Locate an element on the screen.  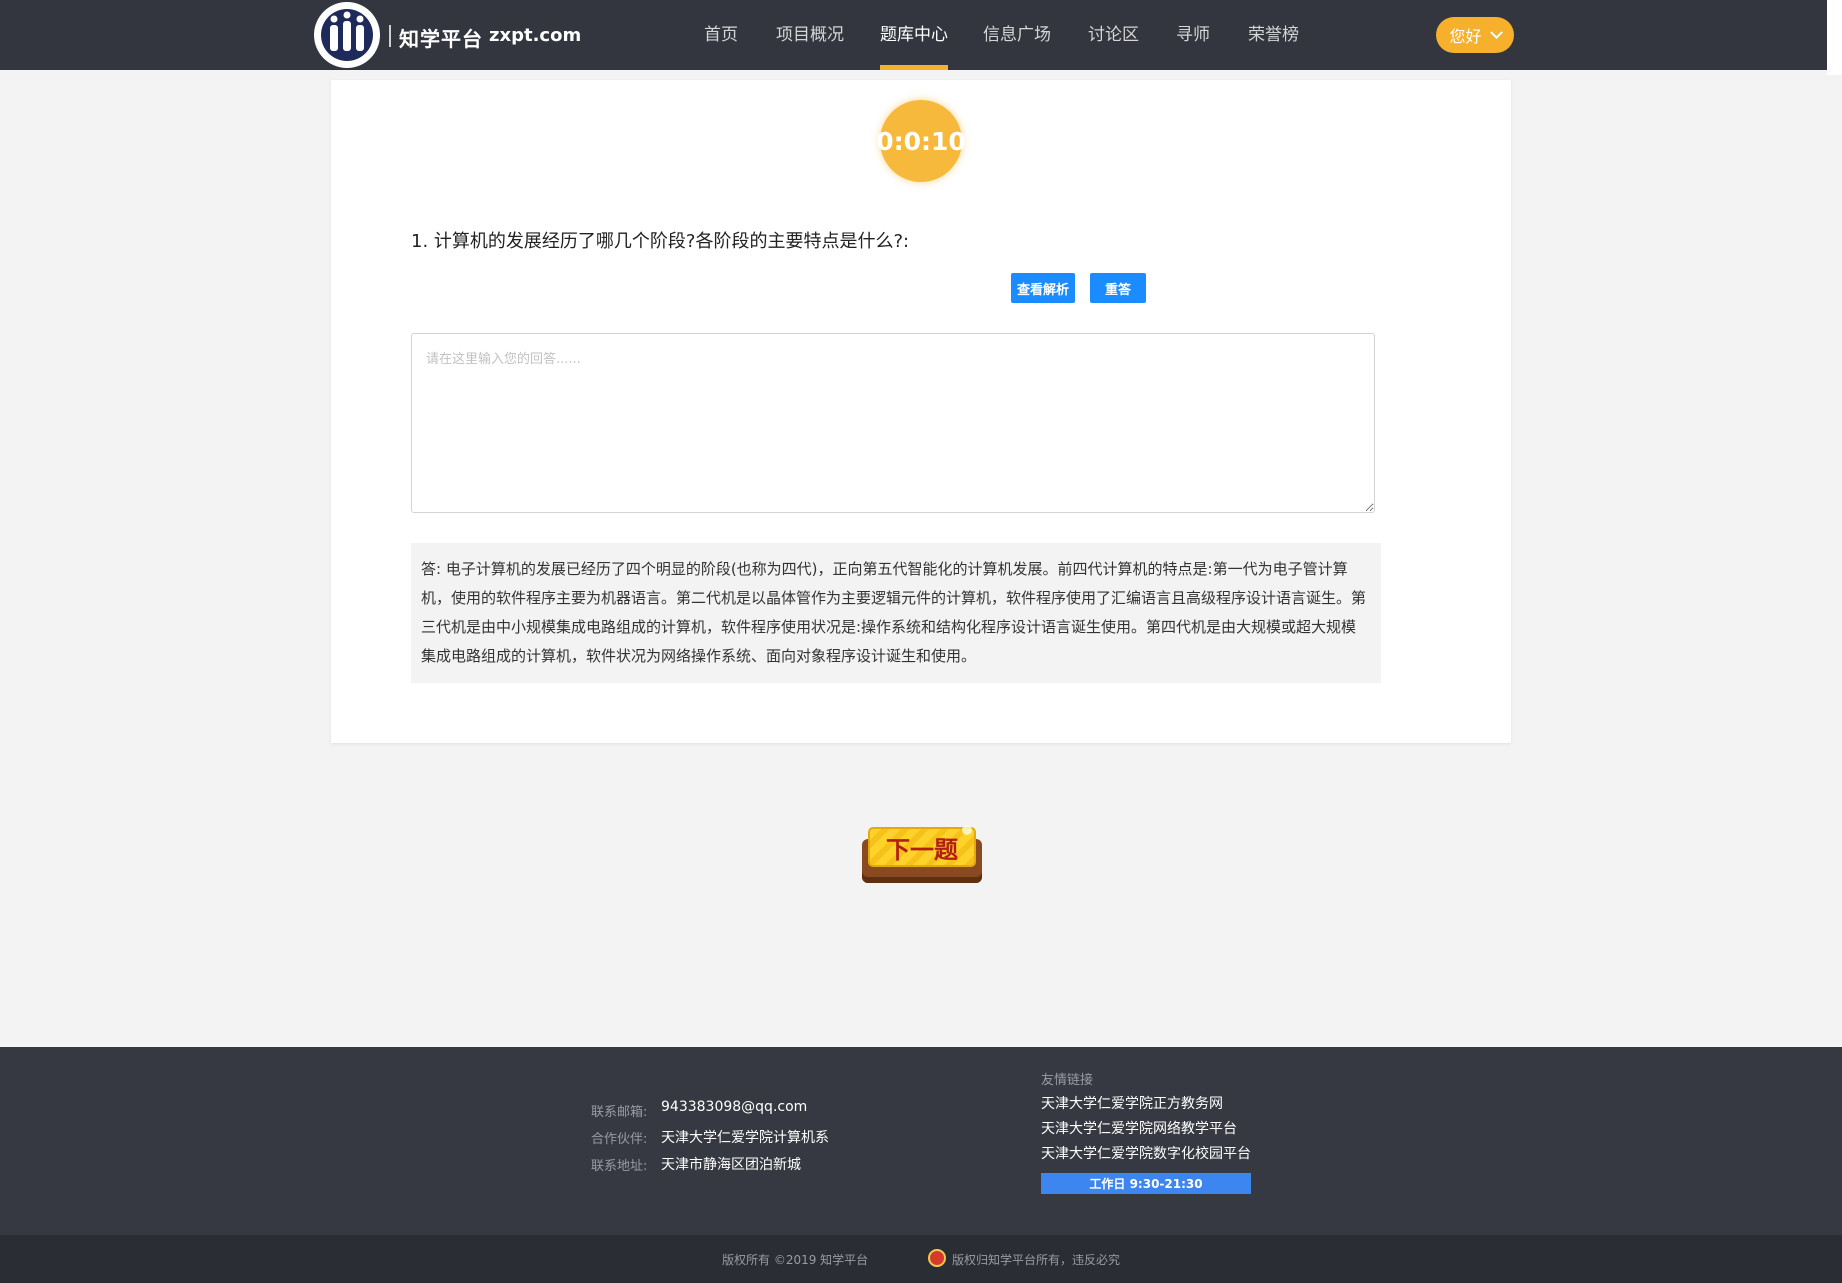
footer is located at coordinates (921, 1141).